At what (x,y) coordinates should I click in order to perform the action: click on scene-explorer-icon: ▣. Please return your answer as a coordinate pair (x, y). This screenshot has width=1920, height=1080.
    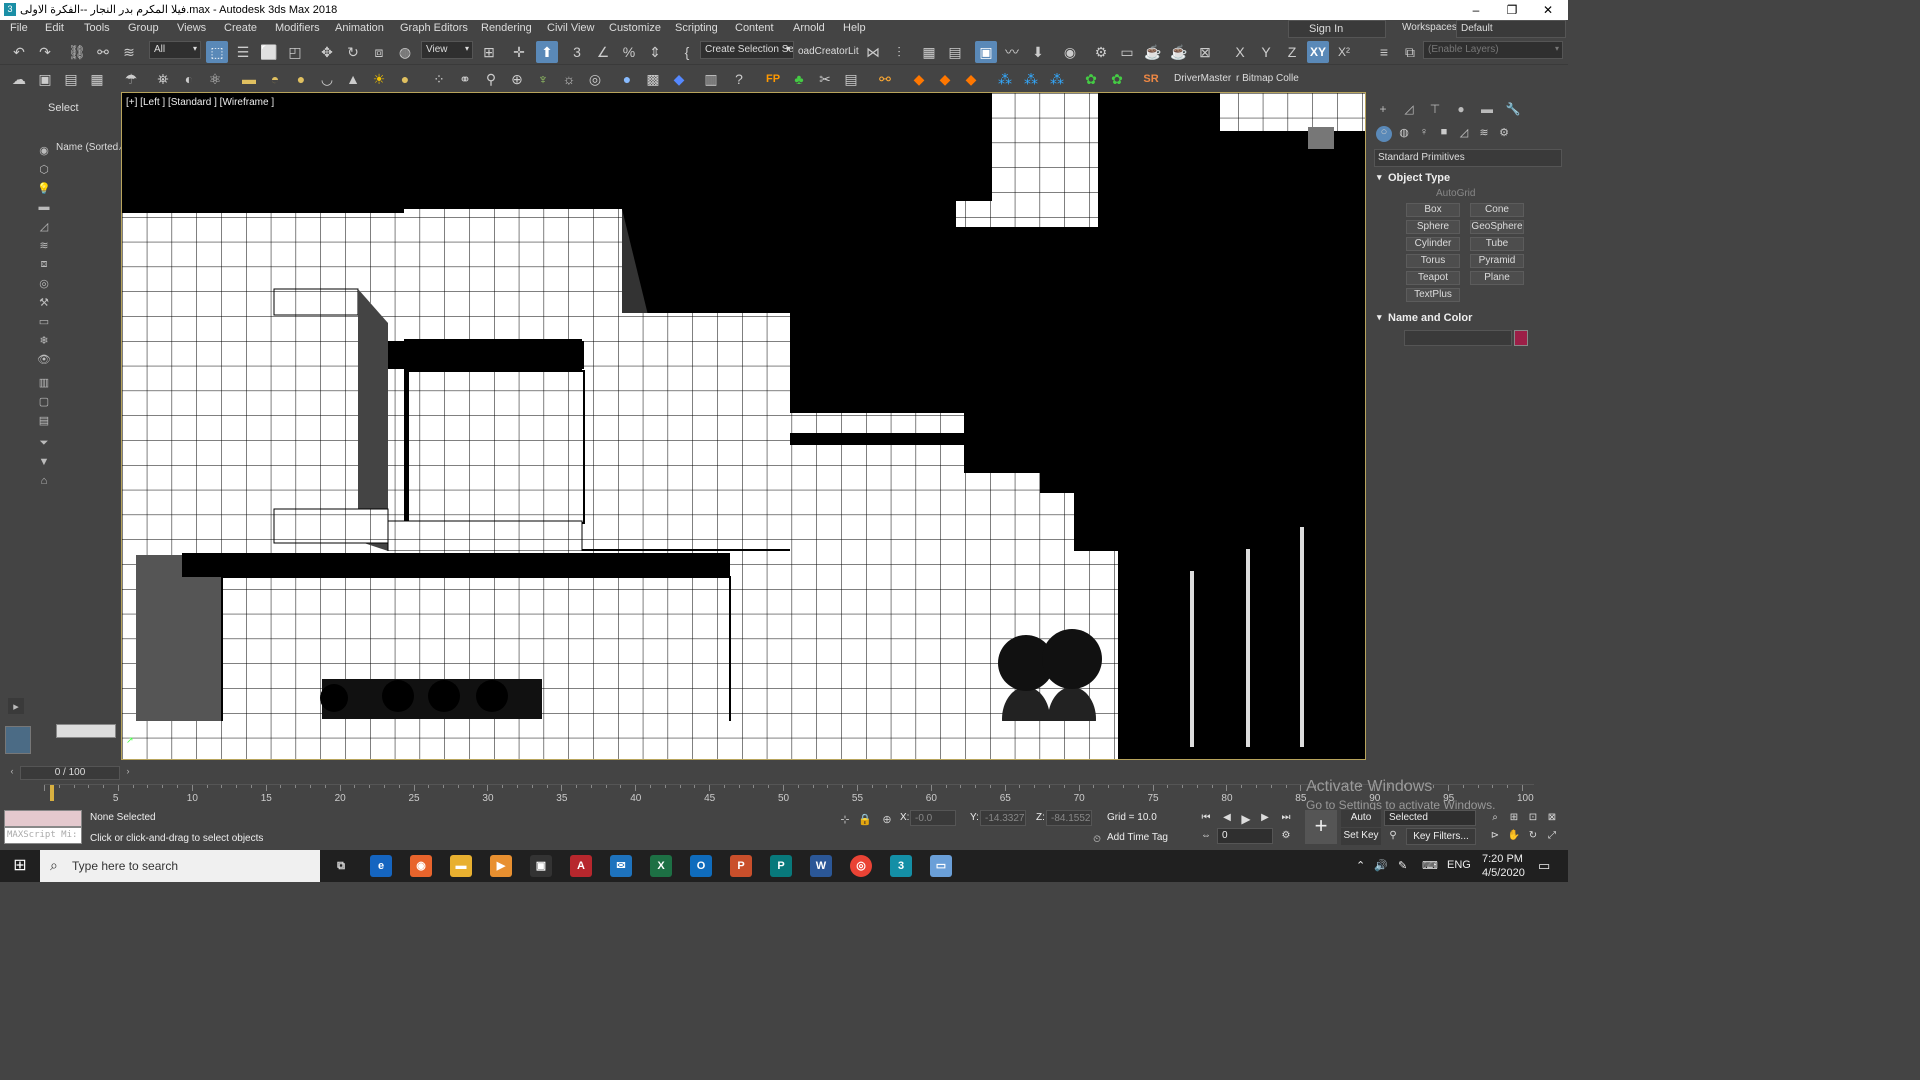
    Looking at the image, I should click on (986, 52).